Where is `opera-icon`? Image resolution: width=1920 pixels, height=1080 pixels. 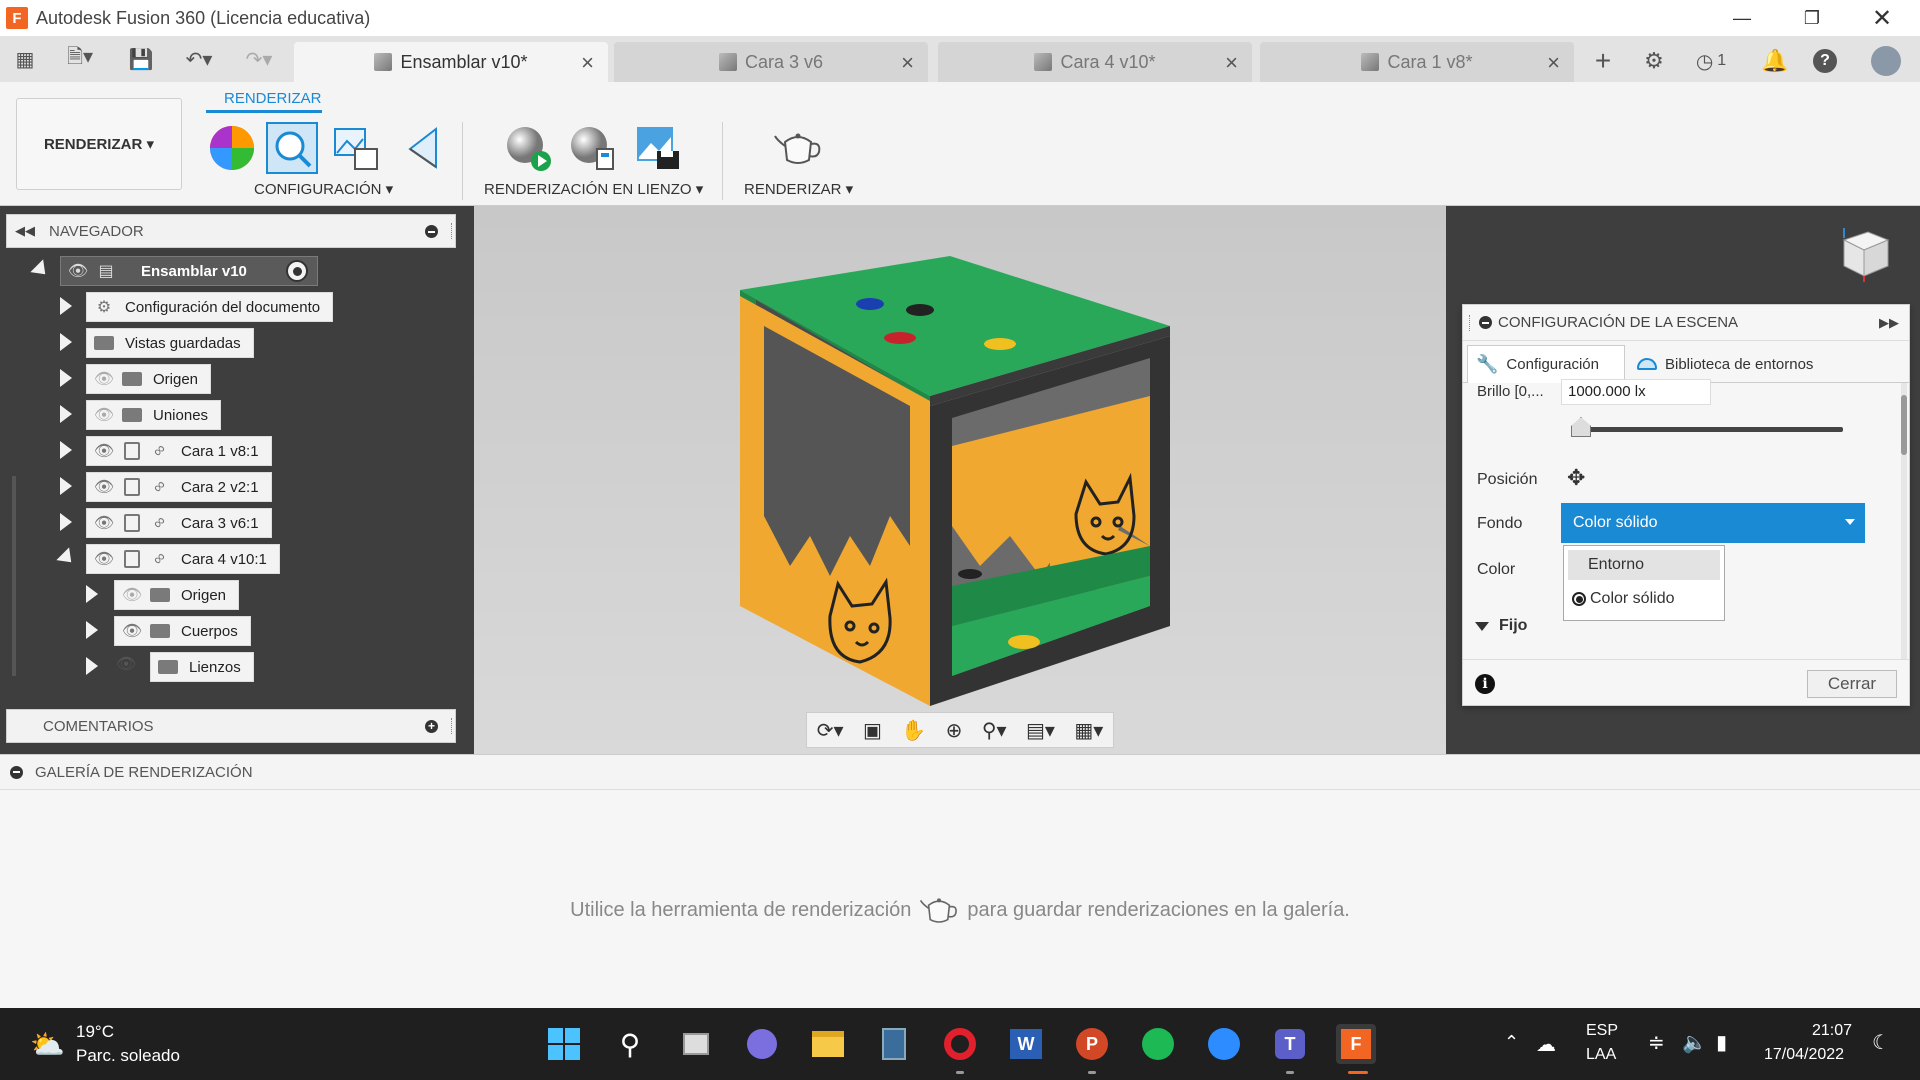
opera-icon is located at coordinates (960, 1044).